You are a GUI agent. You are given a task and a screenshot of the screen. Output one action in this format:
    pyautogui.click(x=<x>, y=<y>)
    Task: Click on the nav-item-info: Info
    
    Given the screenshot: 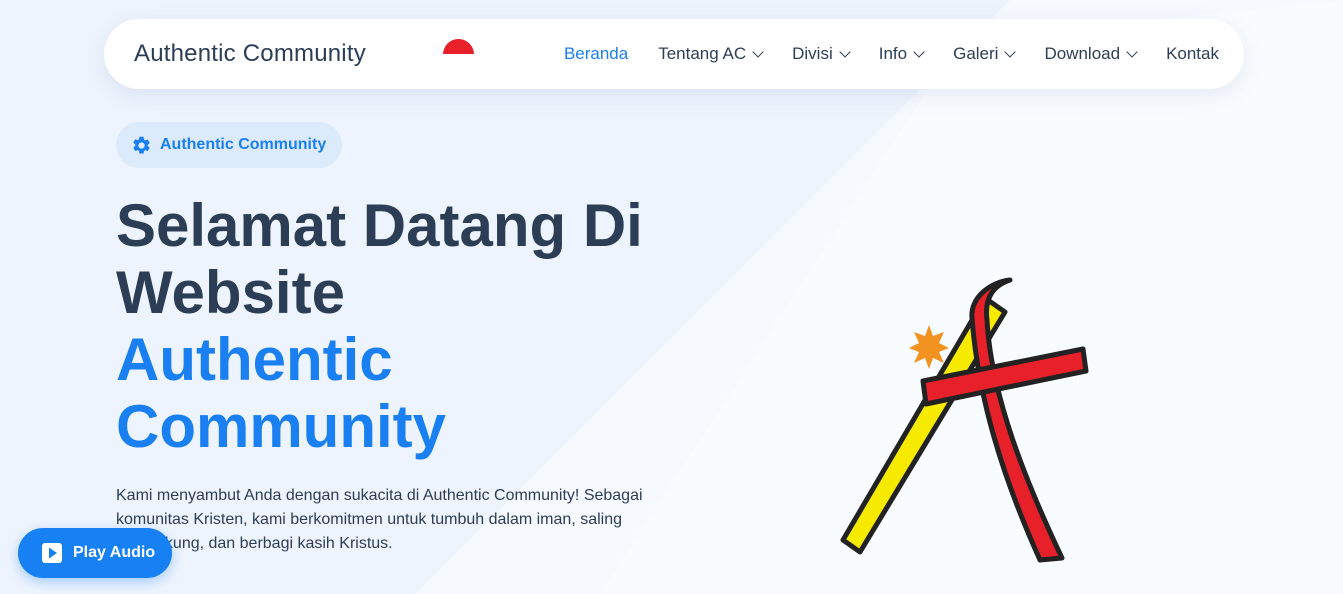 What is the action you would take?
    pyautogui.click(x=901, y=54)
    